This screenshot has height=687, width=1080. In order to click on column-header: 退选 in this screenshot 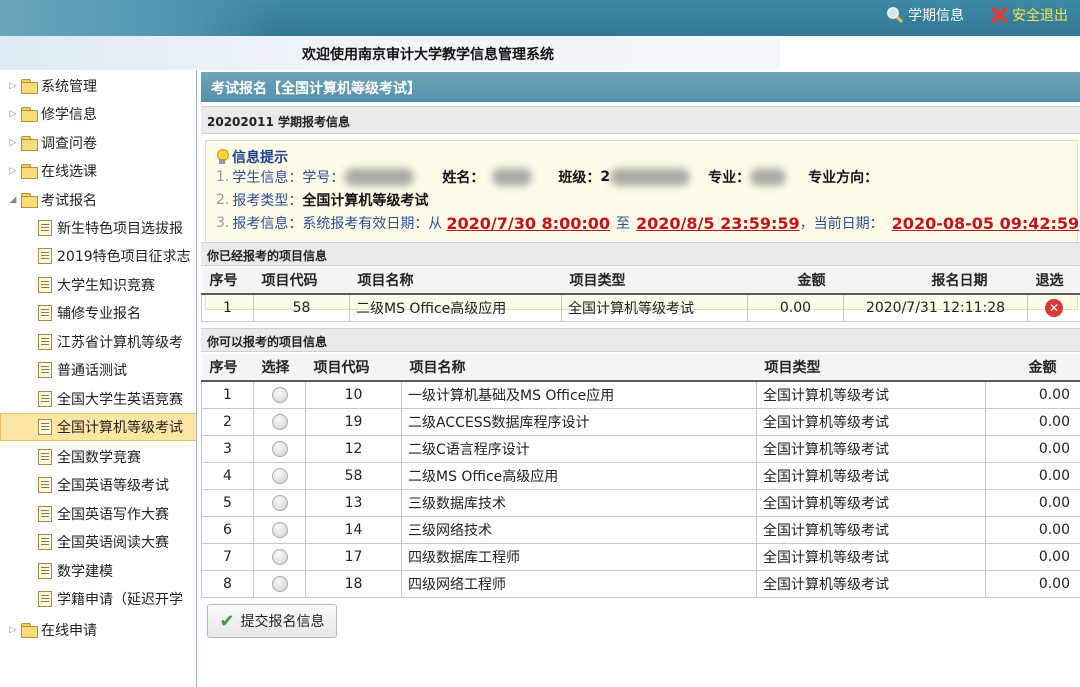, I will do `click(1053, 281)`.